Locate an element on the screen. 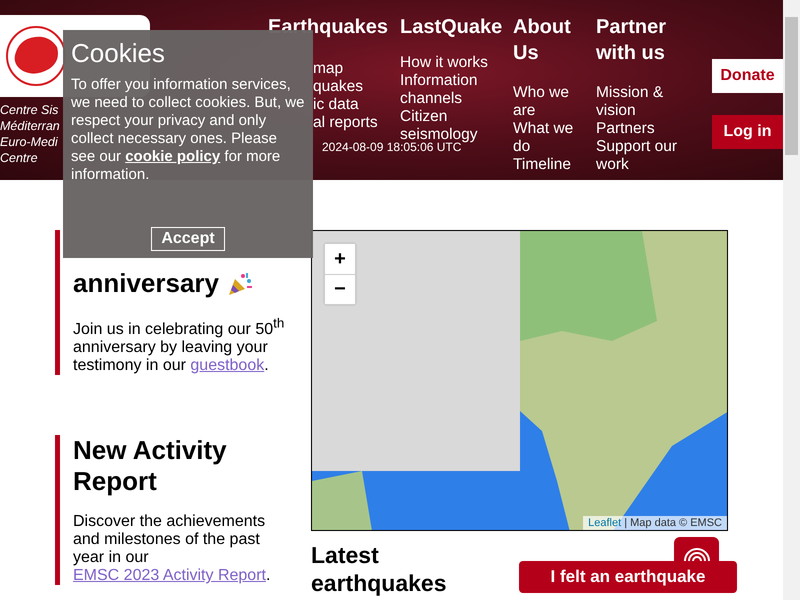  organization-name-text: Euro-Medi is located at coordinates (29, 142).